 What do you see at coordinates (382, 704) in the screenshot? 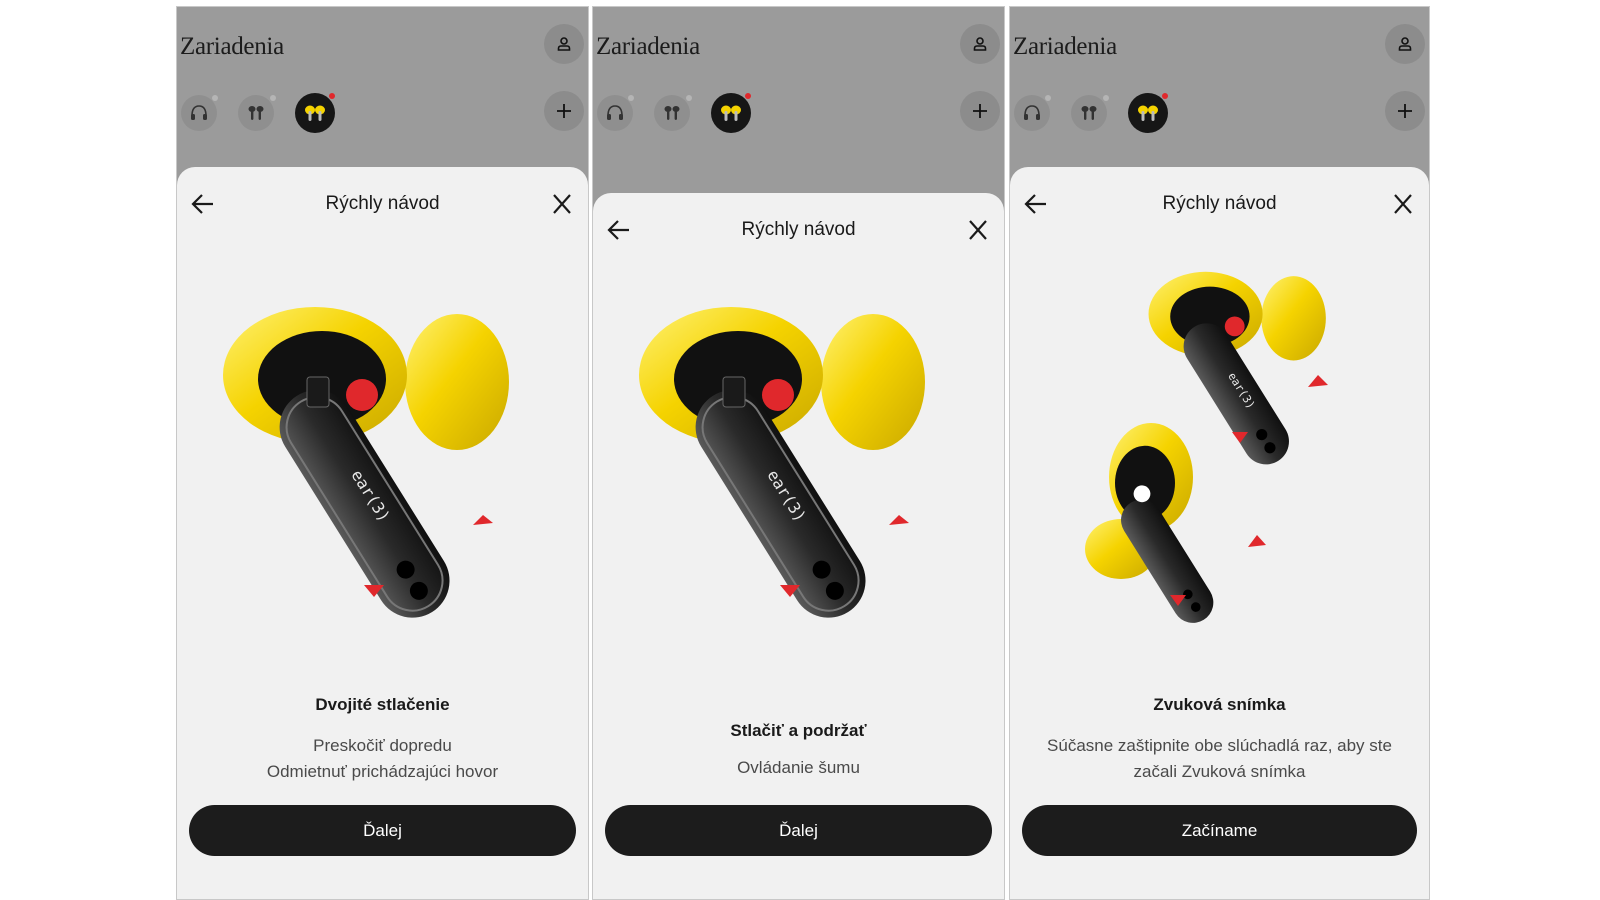
I see `gesture-title: Dvojité stlačenie` at bounding box center [382, 704].